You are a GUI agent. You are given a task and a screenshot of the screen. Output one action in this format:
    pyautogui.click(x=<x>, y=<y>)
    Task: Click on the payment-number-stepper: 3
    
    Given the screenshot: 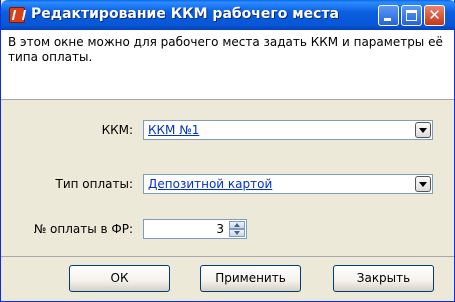 What is the action you would take?
    pyautogui.click(x=195, y=229)
    